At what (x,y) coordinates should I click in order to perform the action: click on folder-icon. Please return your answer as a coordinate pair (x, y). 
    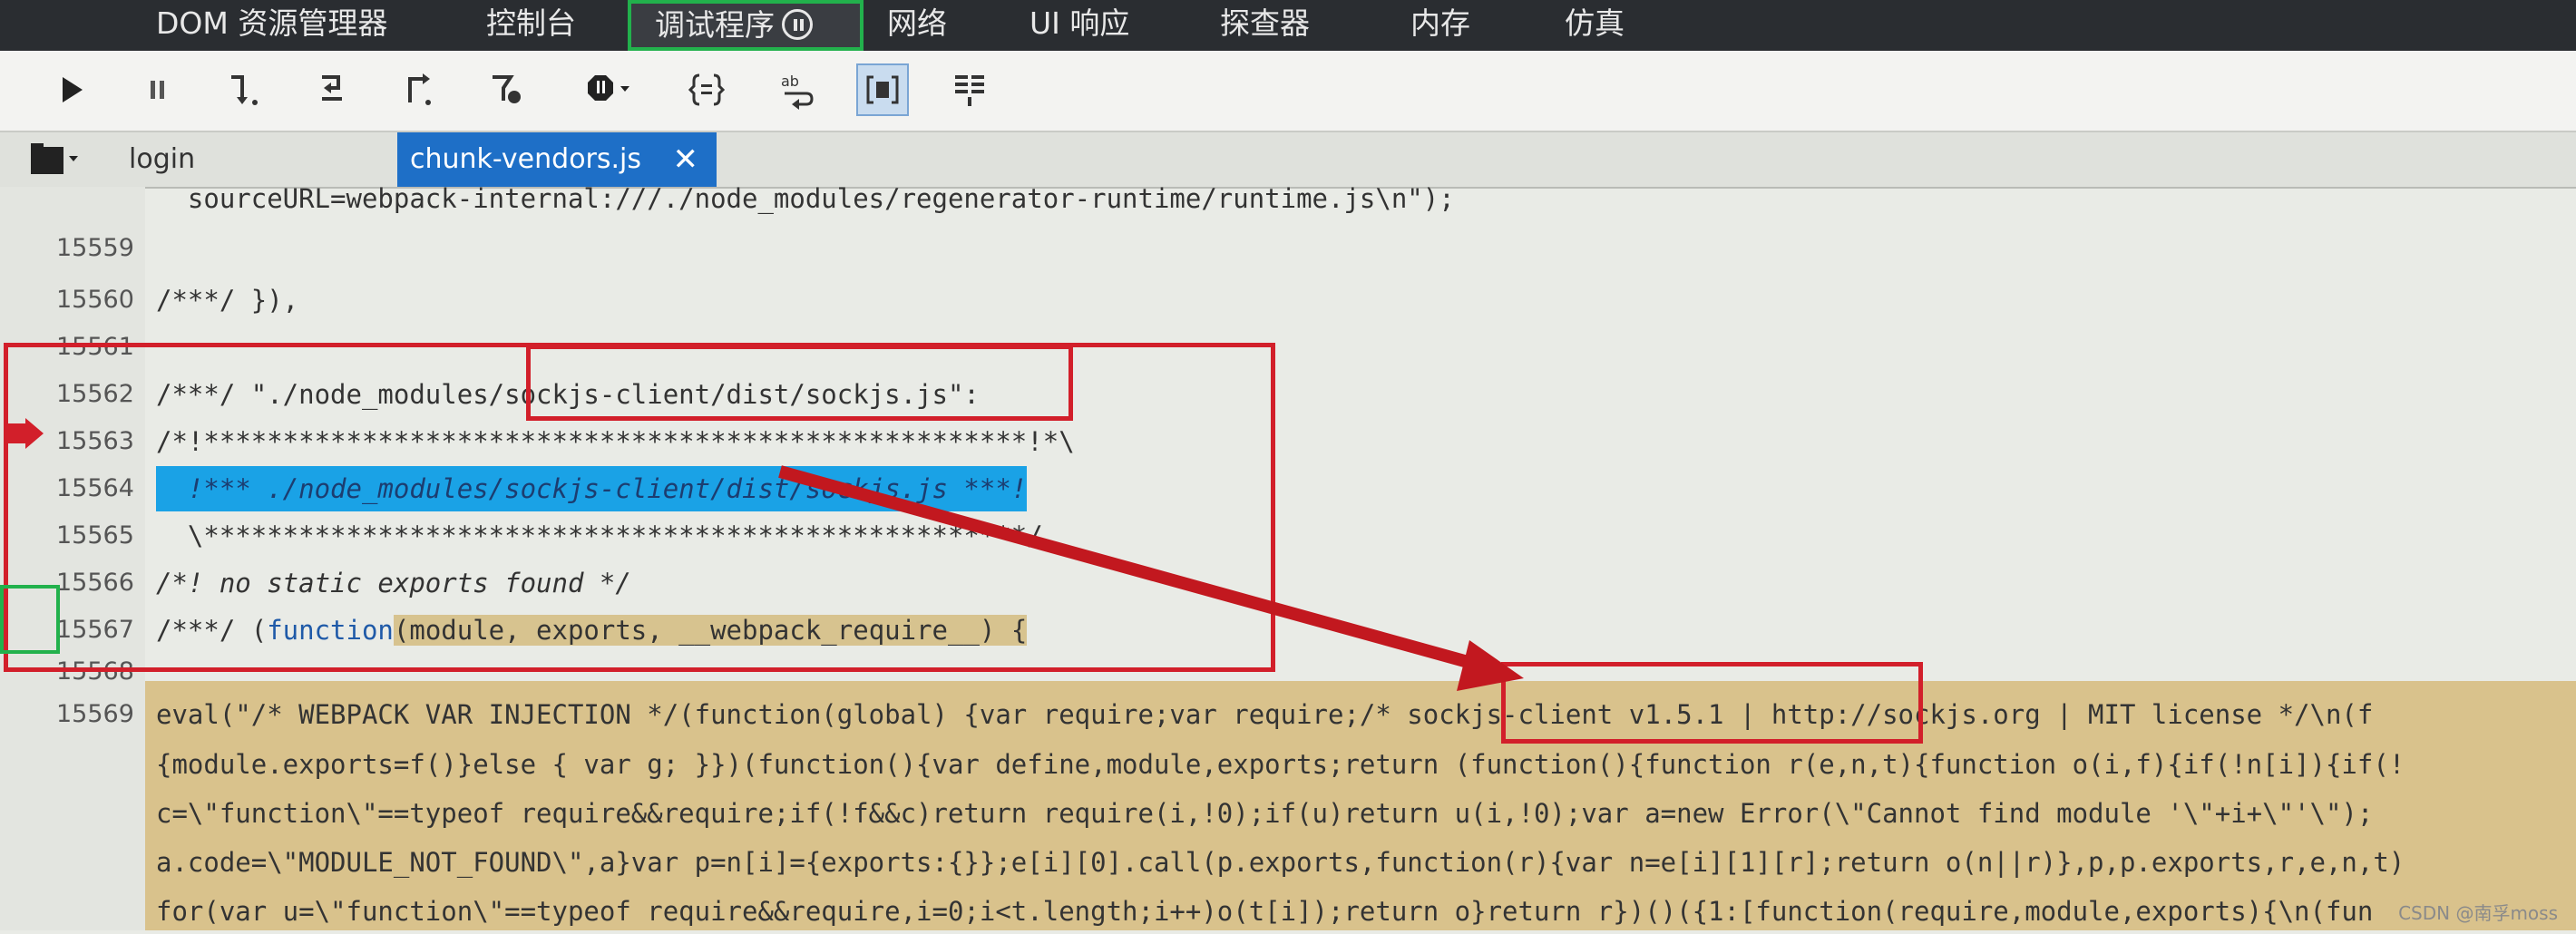
    Looking at the image, I should click on (54, 159).